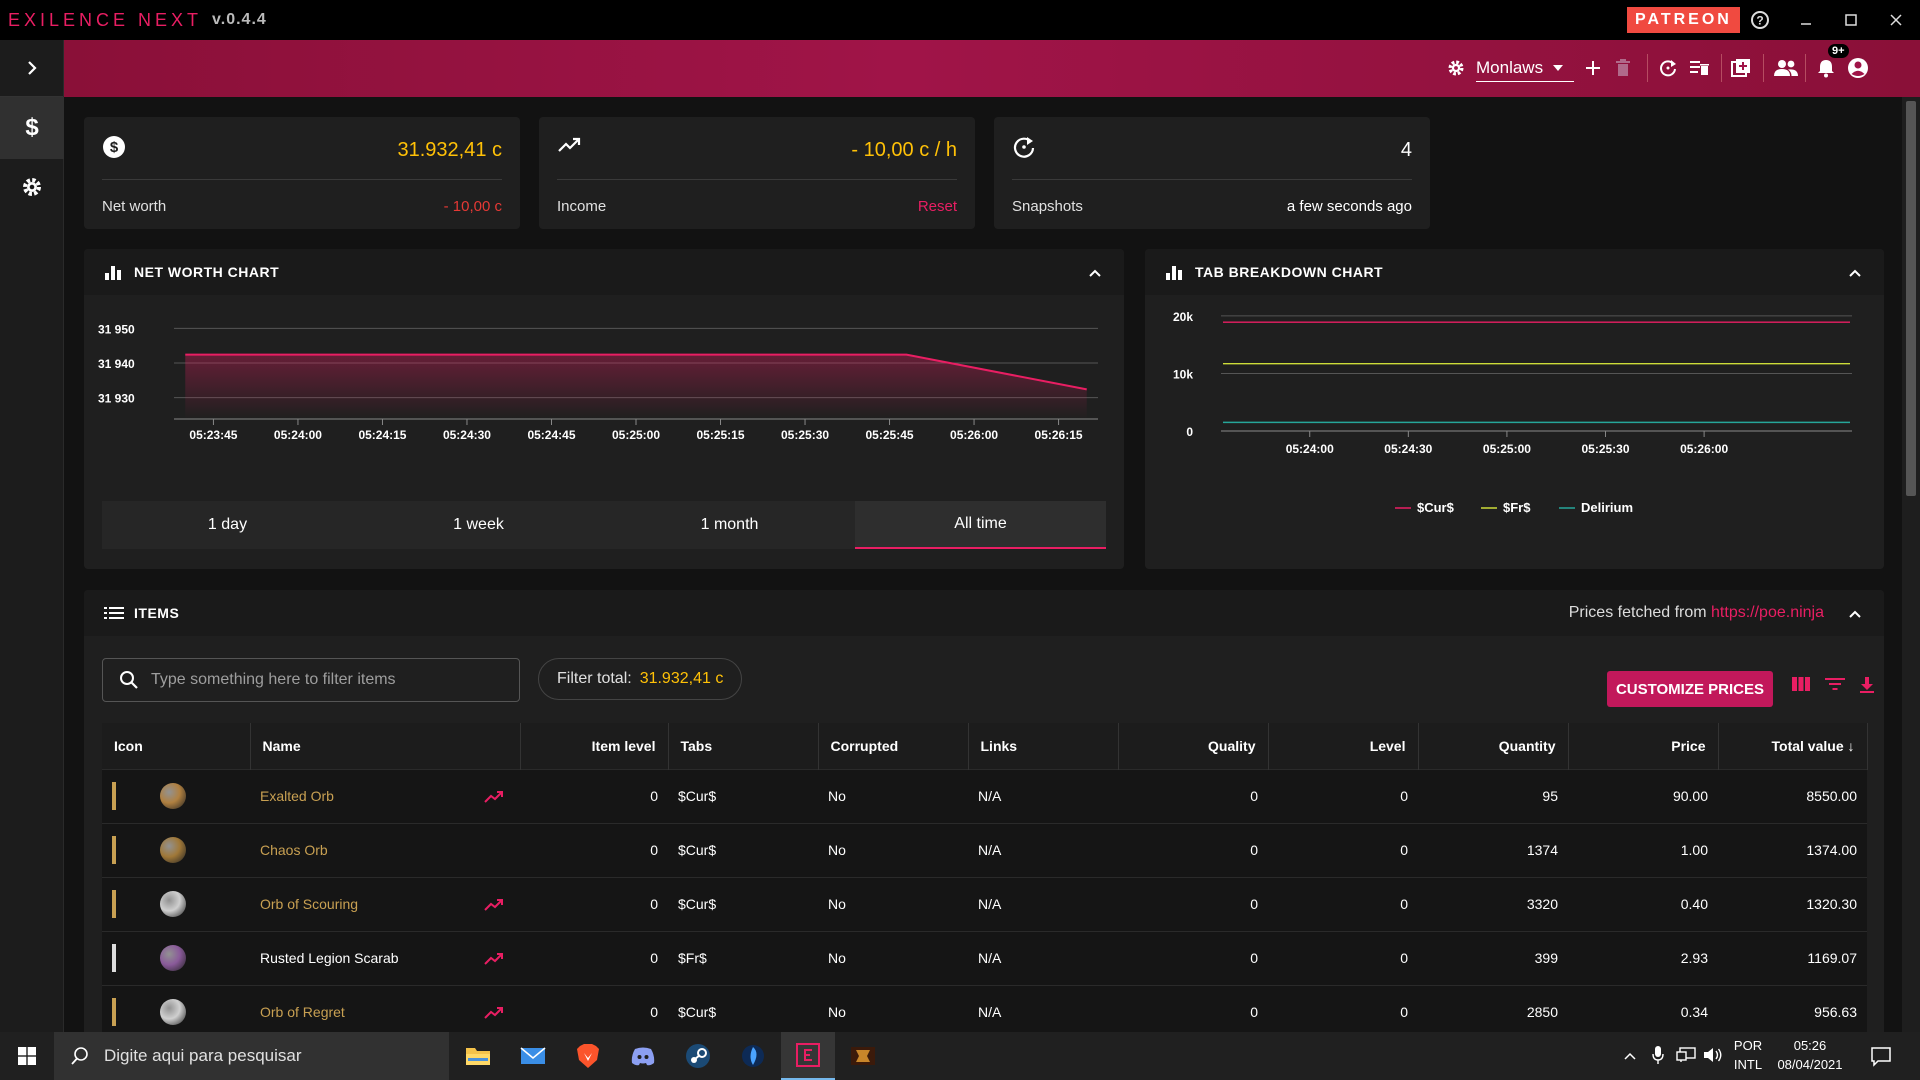  Describe the element at coordinates (753, 1056) in the screenshot. I see `app-launcher-icon` at that location.